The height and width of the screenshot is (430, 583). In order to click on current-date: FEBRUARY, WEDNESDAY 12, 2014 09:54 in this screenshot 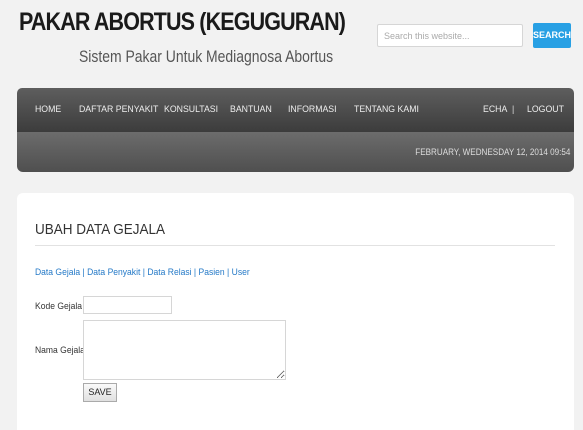, I will do `click(492, 152)`.